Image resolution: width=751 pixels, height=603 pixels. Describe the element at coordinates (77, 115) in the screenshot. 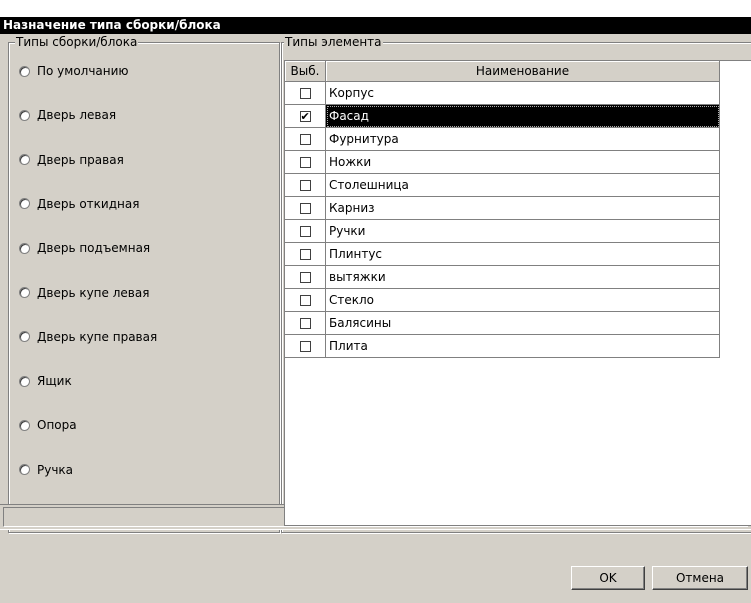

I see `radio-label: Дверь левая` at that location.